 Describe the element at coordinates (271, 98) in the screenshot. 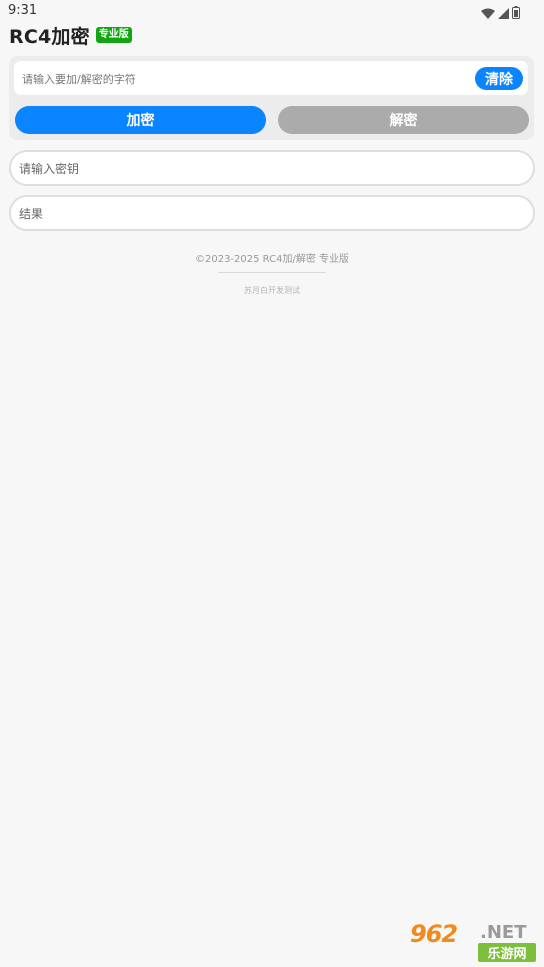

I see `input-card: 清除 加密 解密` at that location.